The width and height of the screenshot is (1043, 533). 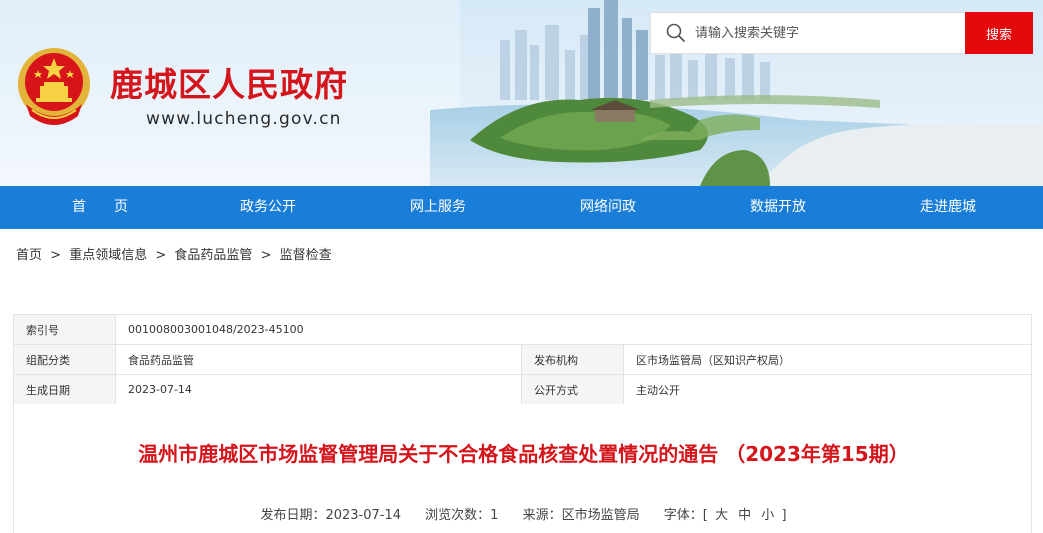 I want to click on search-button: 搜索, so click(x=999, y=33).